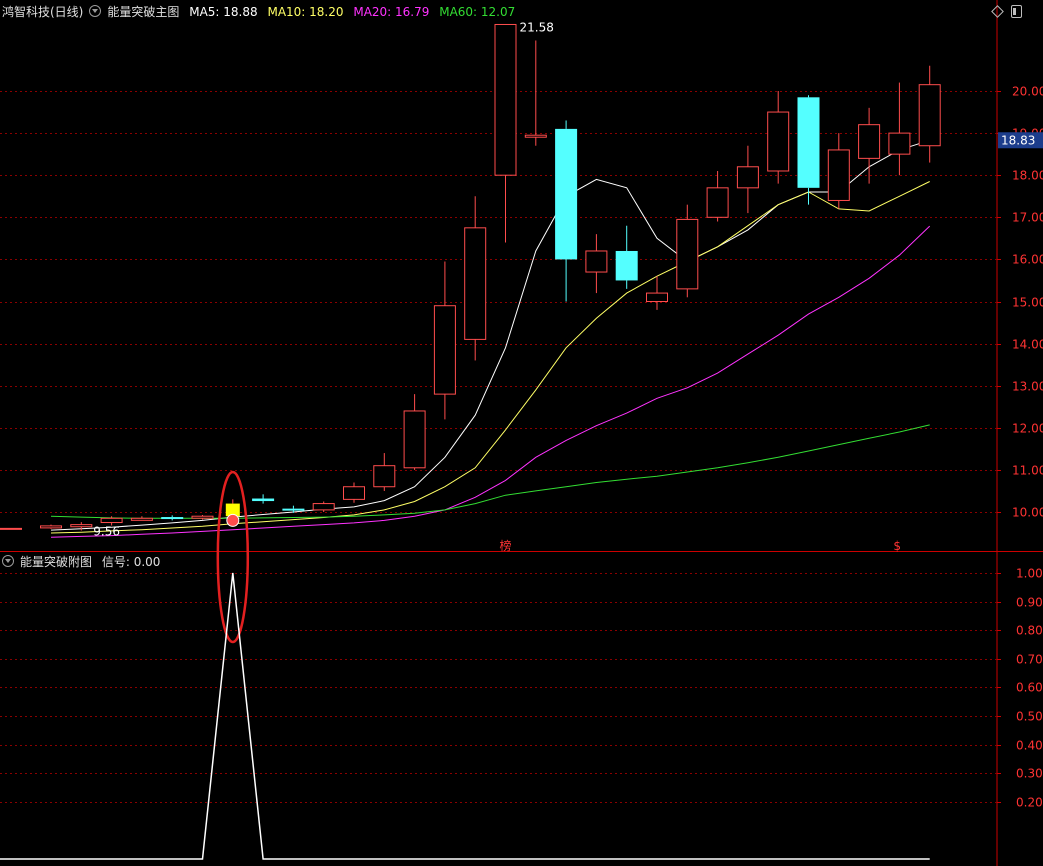  I want to click on window-icon, so click(1016, 11).